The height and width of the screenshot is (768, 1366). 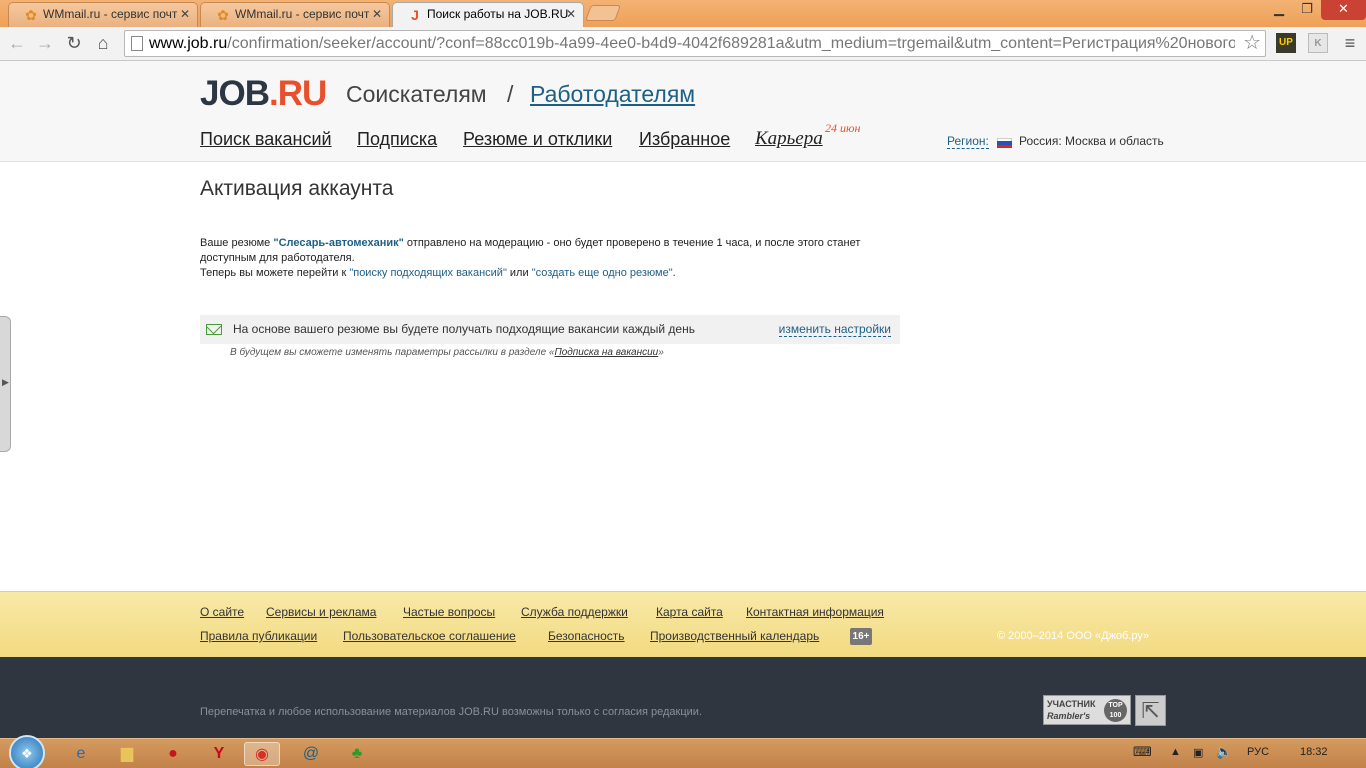 What do you see at coordinates (416, 94) in the screenshot?
I see `audience-seekers: Соискателям` at bounding box center [416, 94].